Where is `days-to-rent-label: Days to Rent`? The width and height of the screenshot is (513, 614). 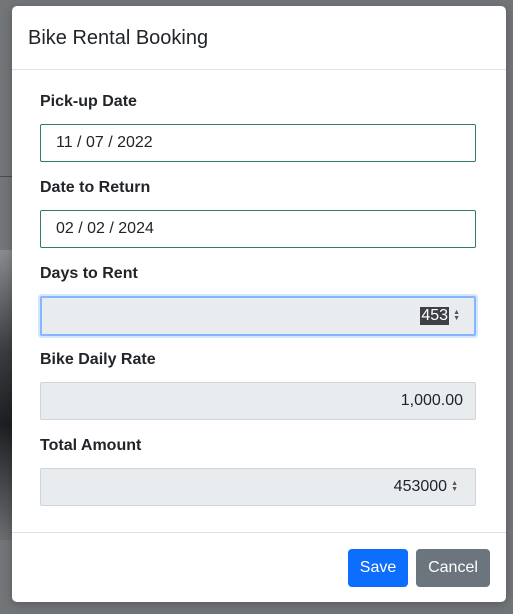
days-to-rent-label: Days to Rent is located at coordinates (89, 273).